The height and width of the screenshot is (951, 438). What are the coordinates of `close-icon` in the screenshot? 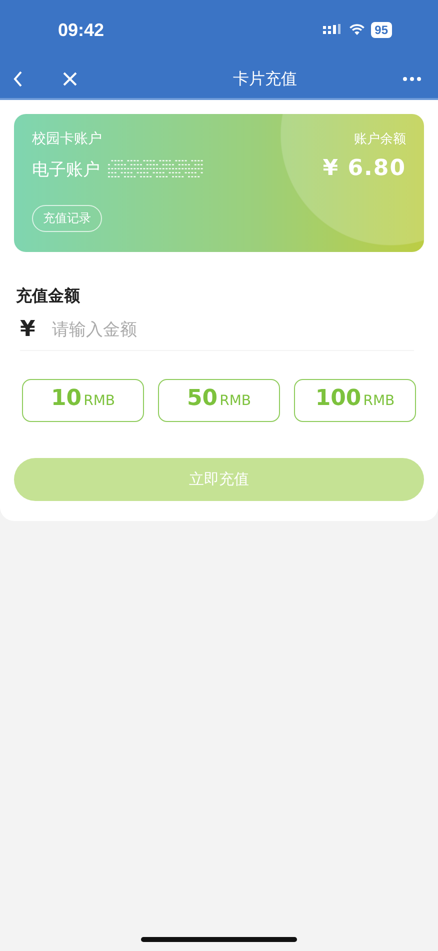 It's located at (70, 79).